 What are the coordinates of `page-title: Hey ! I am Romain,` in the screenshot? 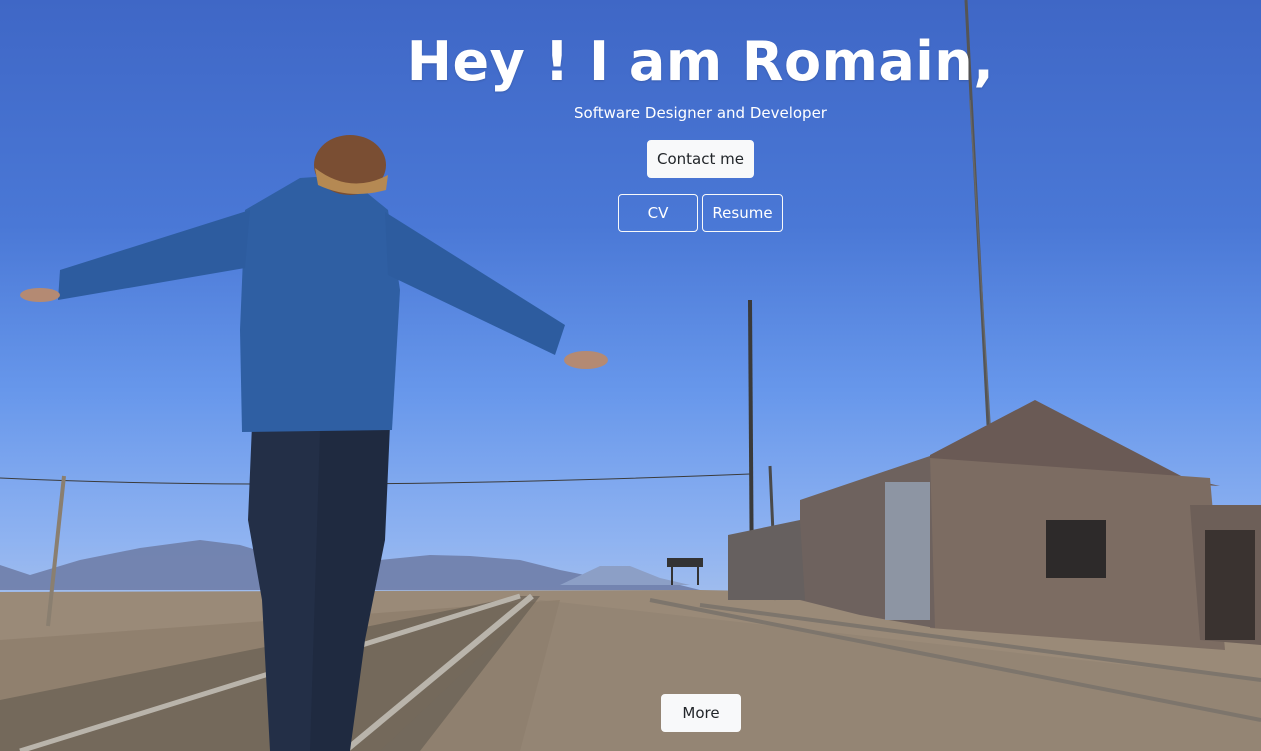 It's located at (700, 61).